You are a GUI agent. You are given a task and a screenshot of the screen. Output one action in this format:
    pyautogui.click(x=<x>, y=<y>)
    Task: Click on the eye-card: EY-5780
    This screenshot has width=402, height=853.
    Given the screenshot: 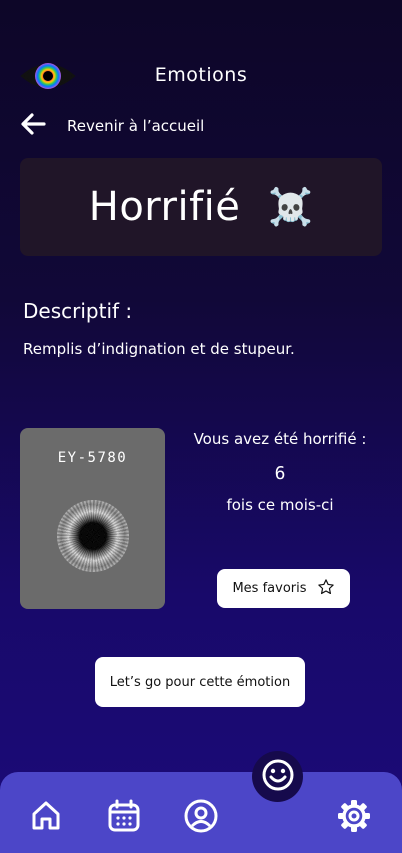 What is the action you would take?
    pyautogui.click(x=92, y=518)
    